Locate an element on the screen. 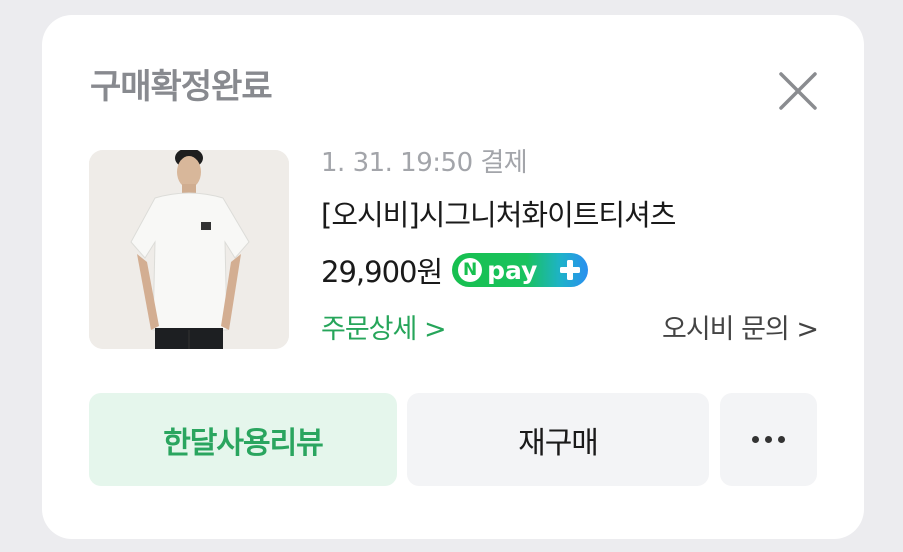 Image resolution: width=903 pixels, height=552 pixels. seller-inquiry-link: 오시비 문의 > is located at coordinates (740, 330).